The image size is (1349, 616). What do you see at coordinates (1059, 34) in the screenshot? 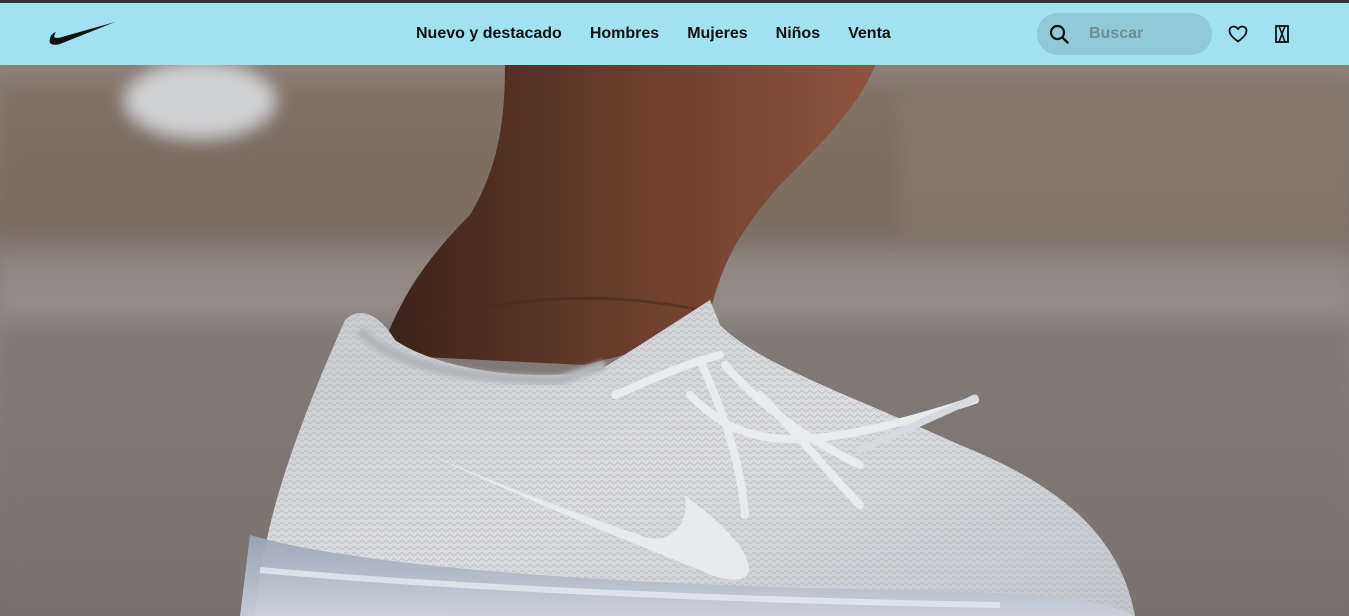
I see `search-icon` at bounding box center [1059, 34].